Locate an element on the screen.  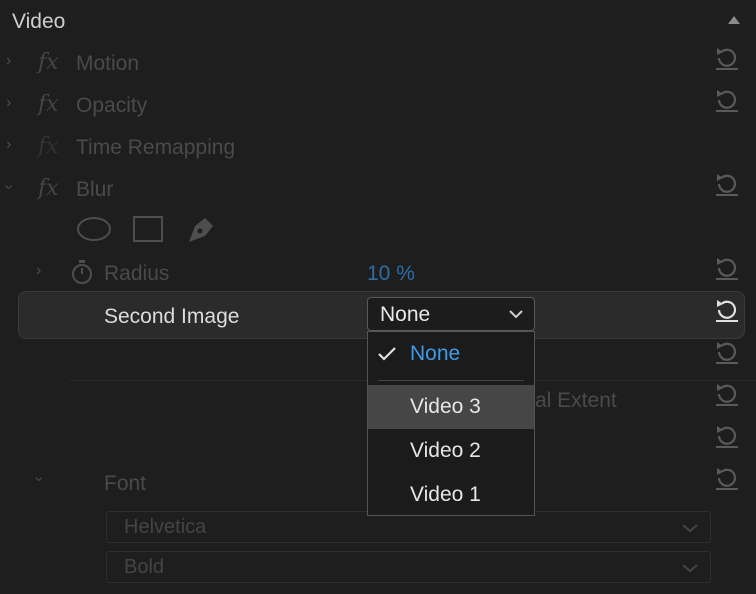
font-family-value: Helvetica is located at coordinates (165, 527).